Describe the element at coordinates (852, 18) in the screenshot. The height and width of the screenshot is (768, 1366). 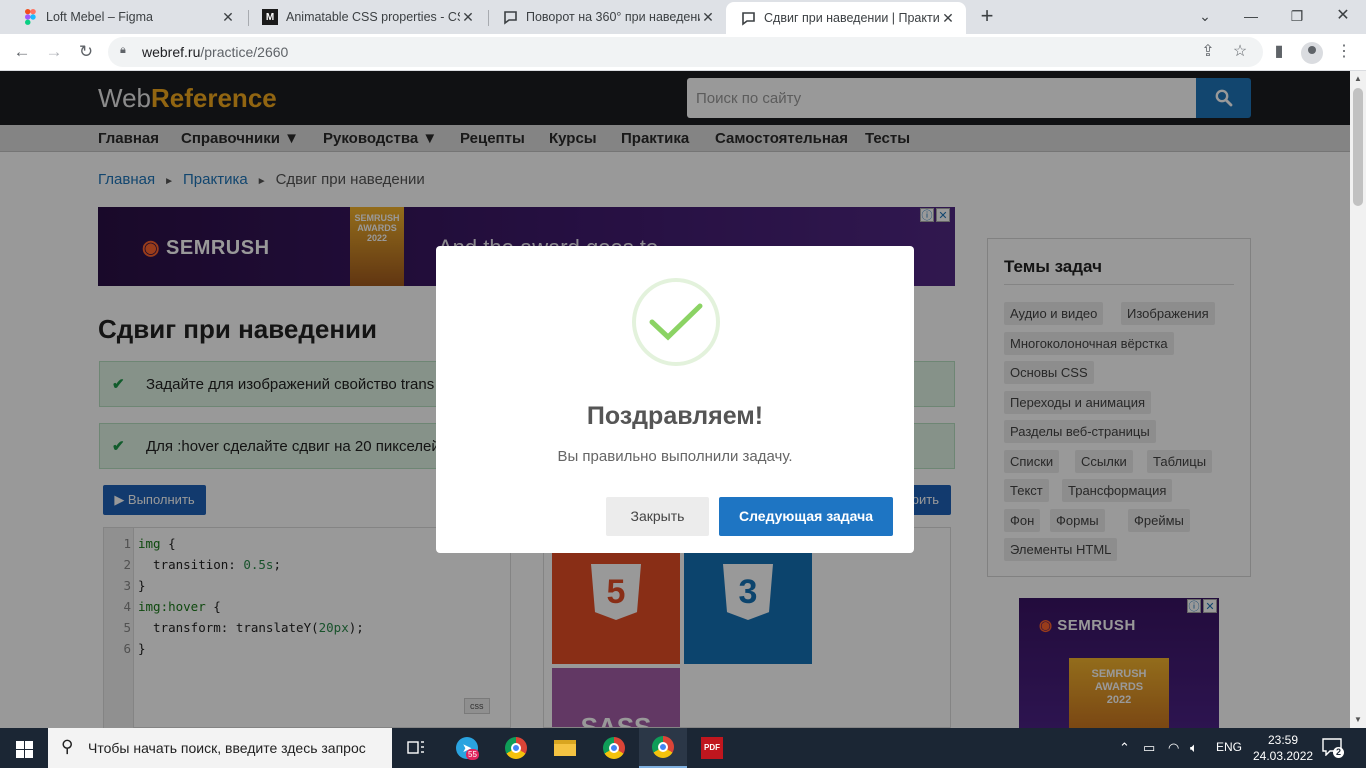
I see `tab-title: Сдвиг при наведении | Практик` at that location.